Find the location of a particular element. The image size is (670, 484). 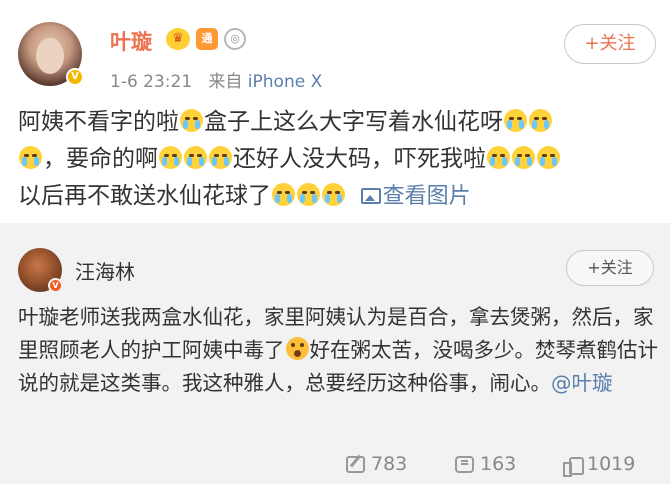

repost-author-name: 汪海林 is located at coordinates (105, 270).